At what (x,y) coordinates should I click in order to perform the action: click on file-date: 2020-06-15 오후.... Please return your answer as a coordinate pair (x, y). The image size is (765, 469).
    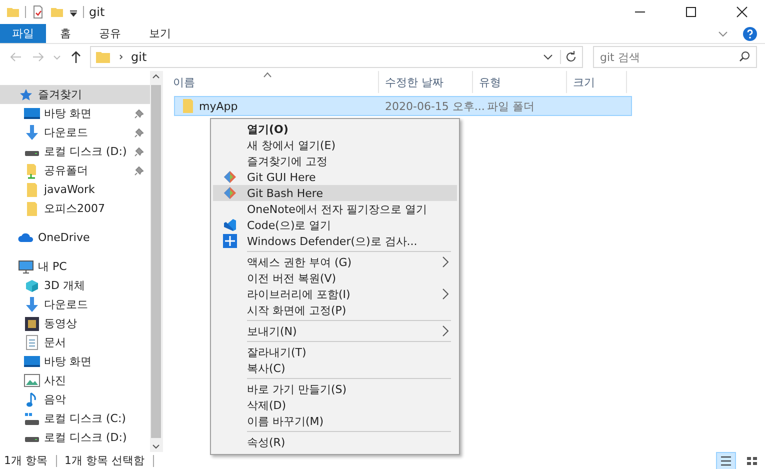
    Looking at the image, I should click on (435, 106).